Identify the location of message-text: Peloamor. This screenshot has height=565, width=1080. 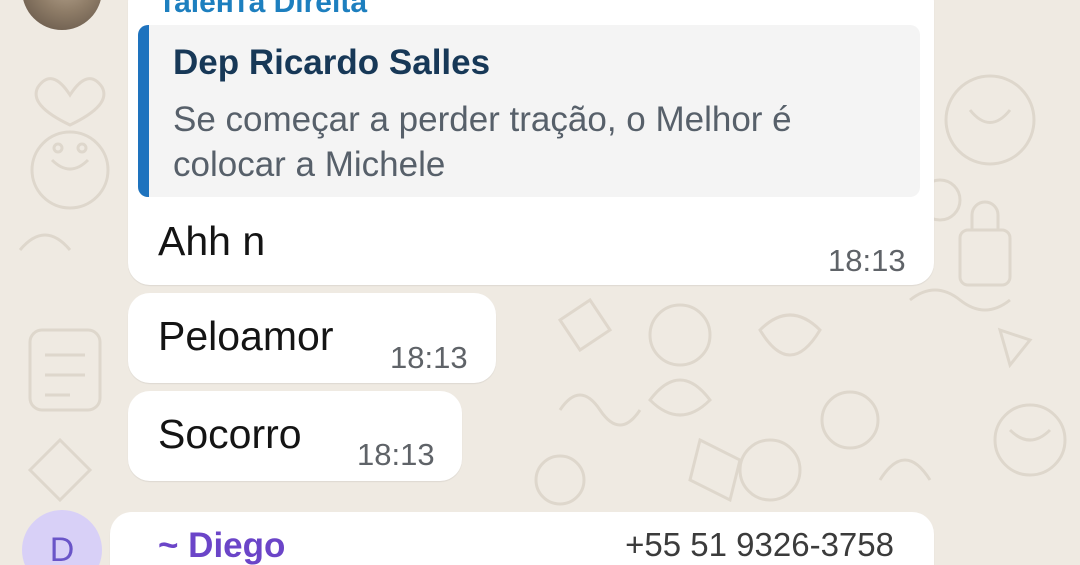
(246, 336).